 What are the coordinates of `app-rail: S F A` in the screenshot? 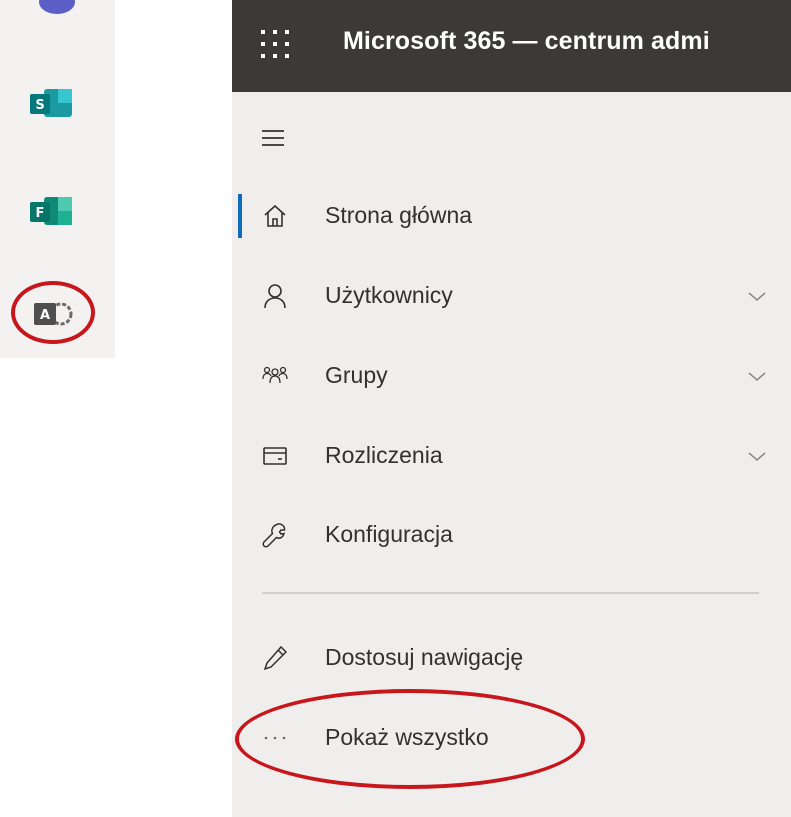 It's located at (57, 179).